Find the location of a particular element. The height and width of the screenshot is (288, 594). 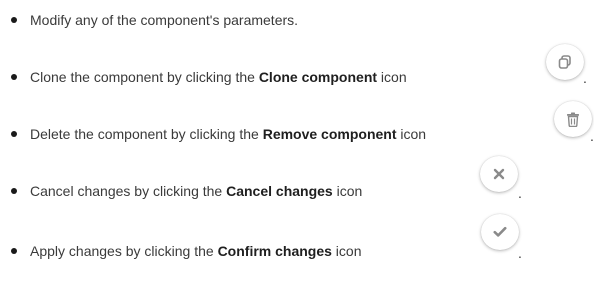

remove-component-button is located at coordinates (573, 119).